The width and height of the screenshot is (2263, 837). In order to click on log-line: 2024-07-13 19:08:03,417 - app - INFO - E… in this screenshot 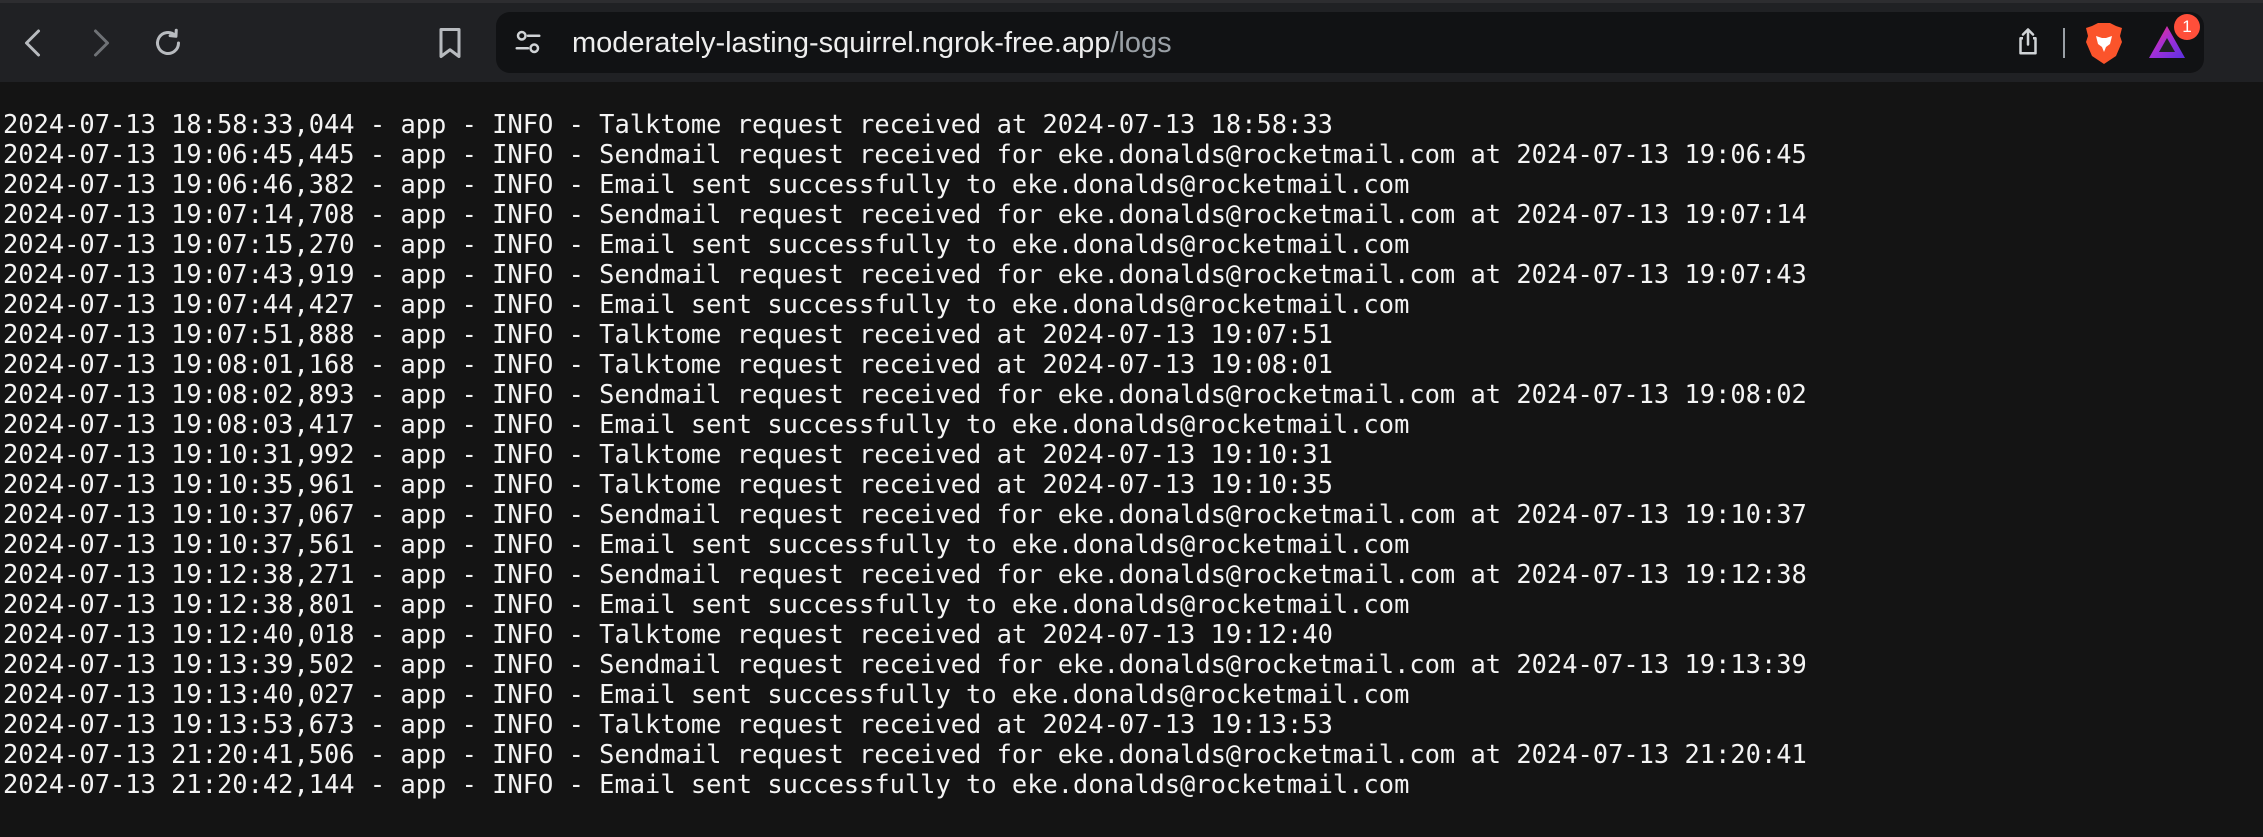, I will do `click(706, 424)`.